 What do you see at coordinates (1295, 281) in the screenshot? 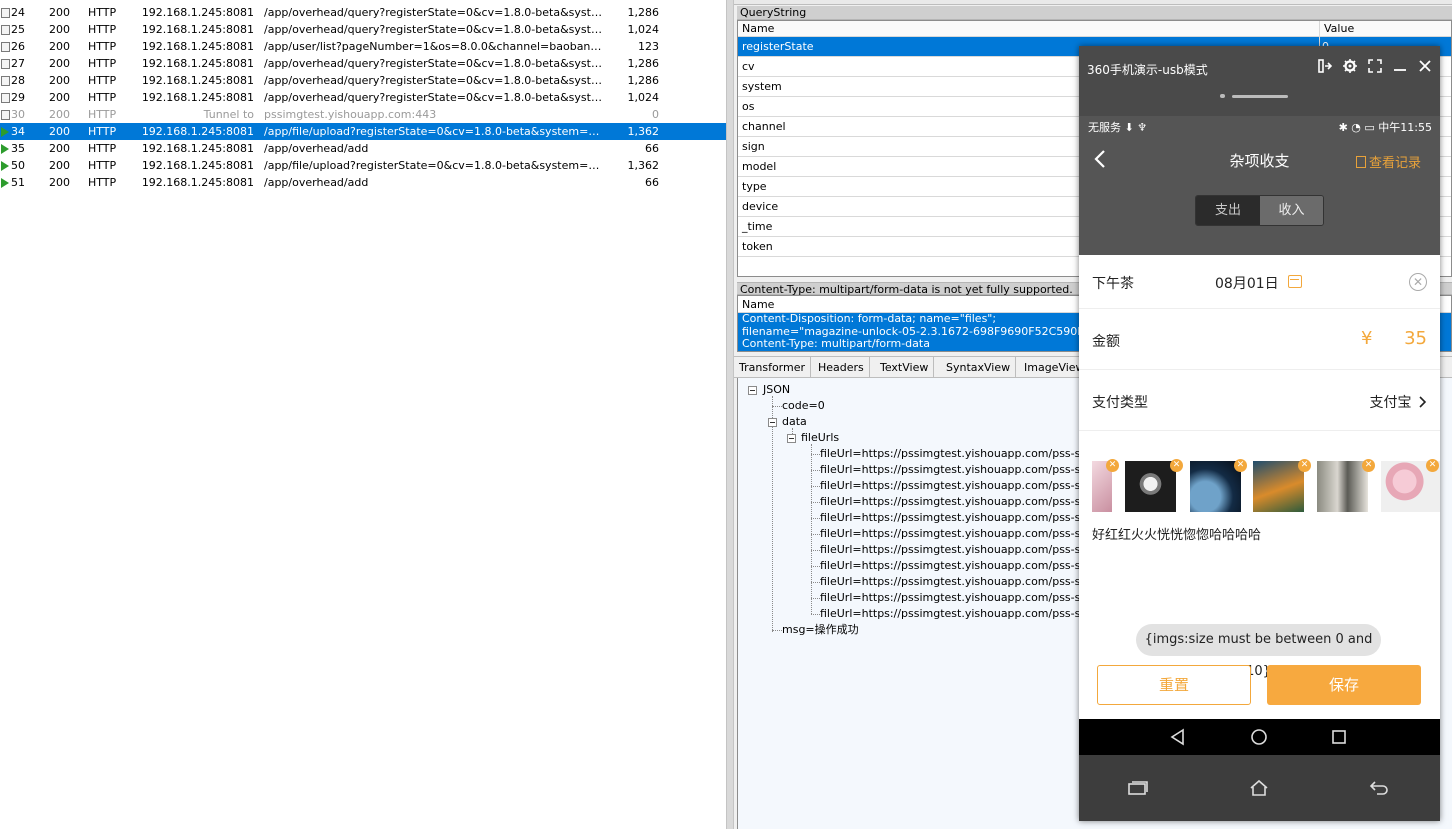
I see `calendar-icon` at bounding box center [1295, 281].